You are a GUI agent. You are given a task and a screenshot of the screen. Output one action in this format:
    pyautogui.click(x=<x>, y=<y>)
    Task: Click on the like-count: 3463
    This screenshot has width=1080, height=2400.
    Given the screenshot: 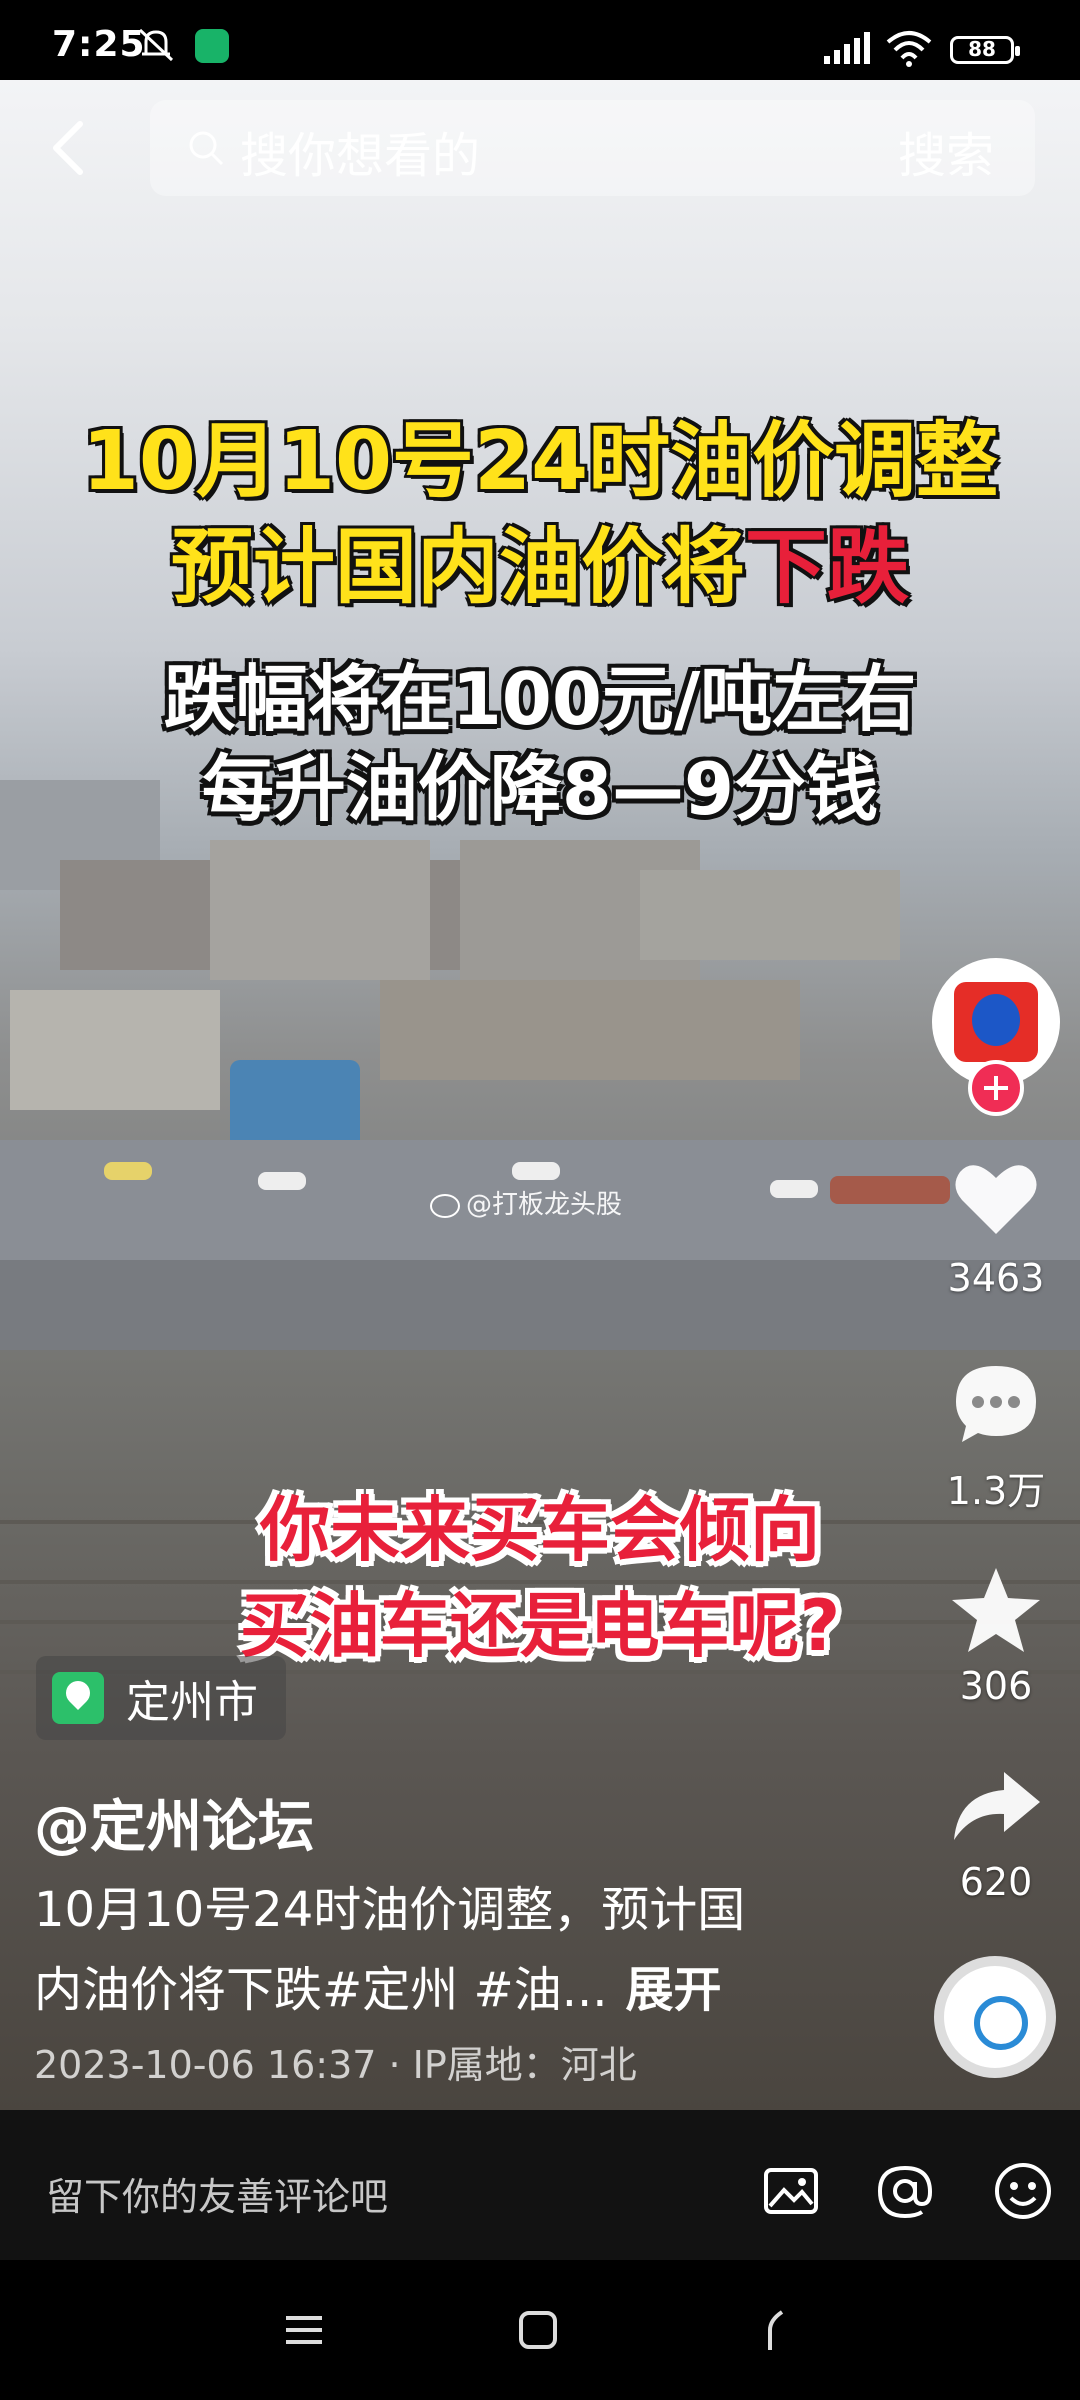 What is the action you would take?
    pyautogui.click(x=996, y=1278)
    